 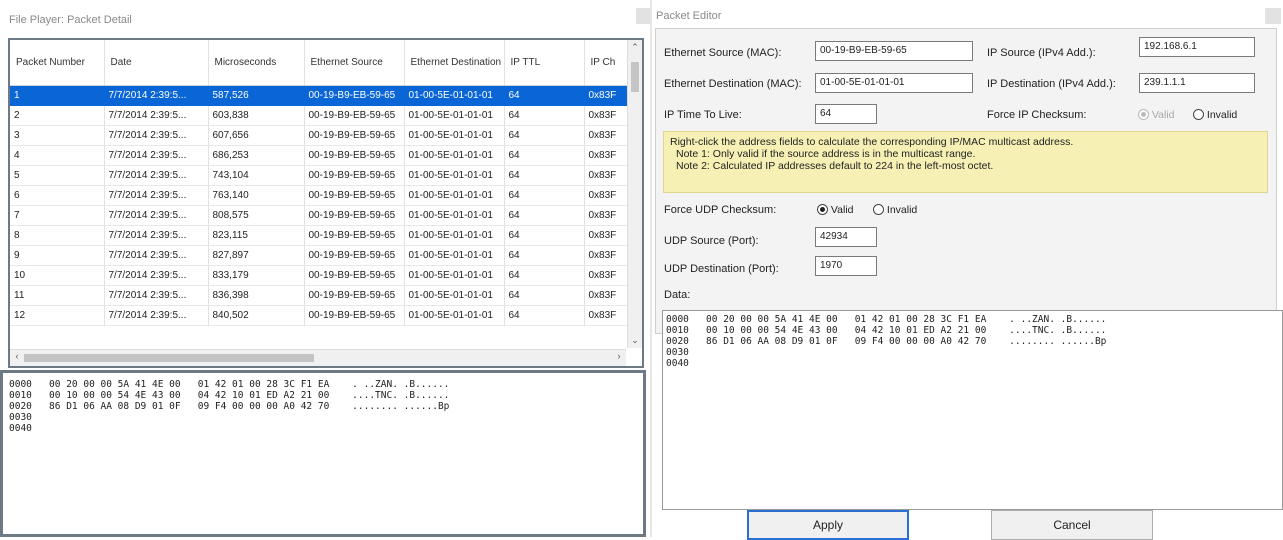 What do you see at coordinates (635, 340) in the screenshot?
I see `chevron-down-icon: ⌄` at bounding box center [635, 340].